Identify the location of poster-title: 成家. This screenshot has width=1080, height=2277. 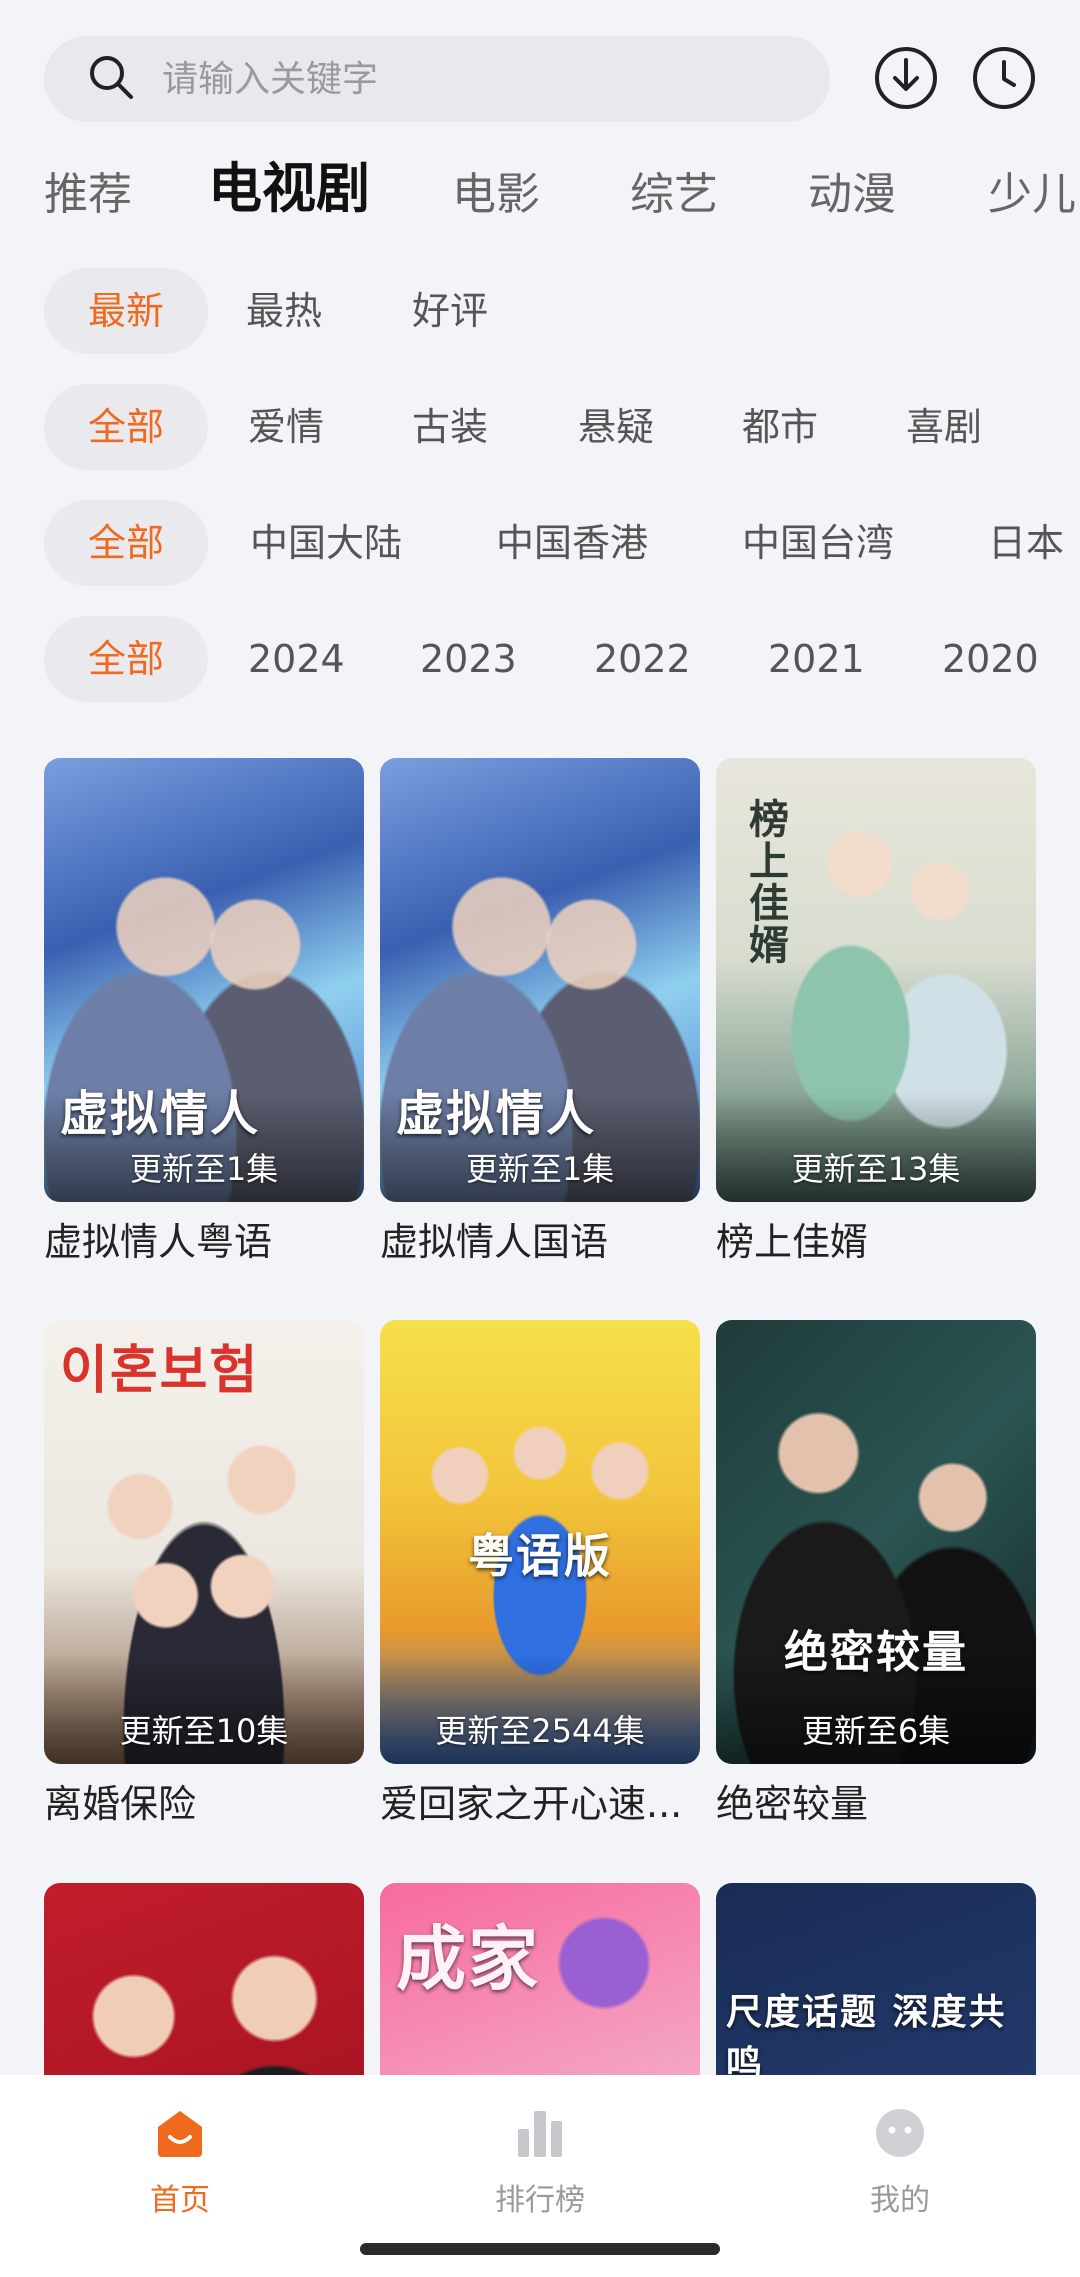
(468, 1959).